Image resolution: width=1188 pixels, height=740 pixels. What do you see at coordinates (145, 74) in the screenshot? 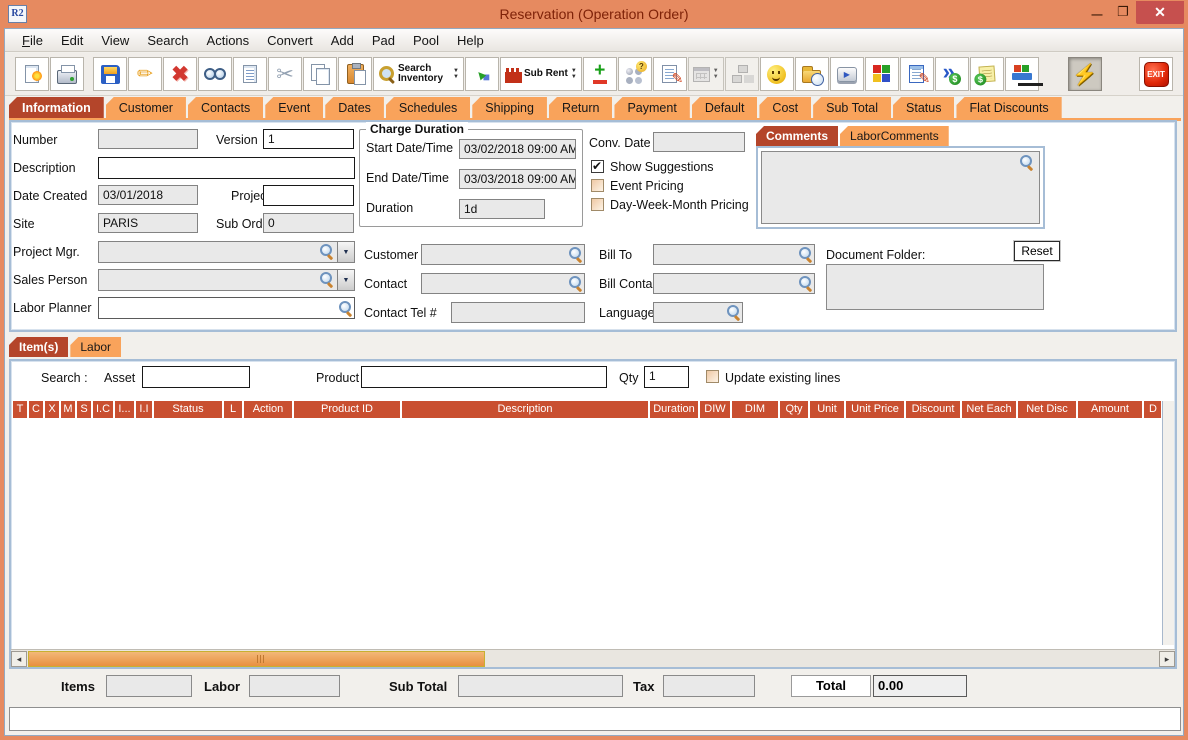
I see `edit-button` at bounding box center [145, 74].